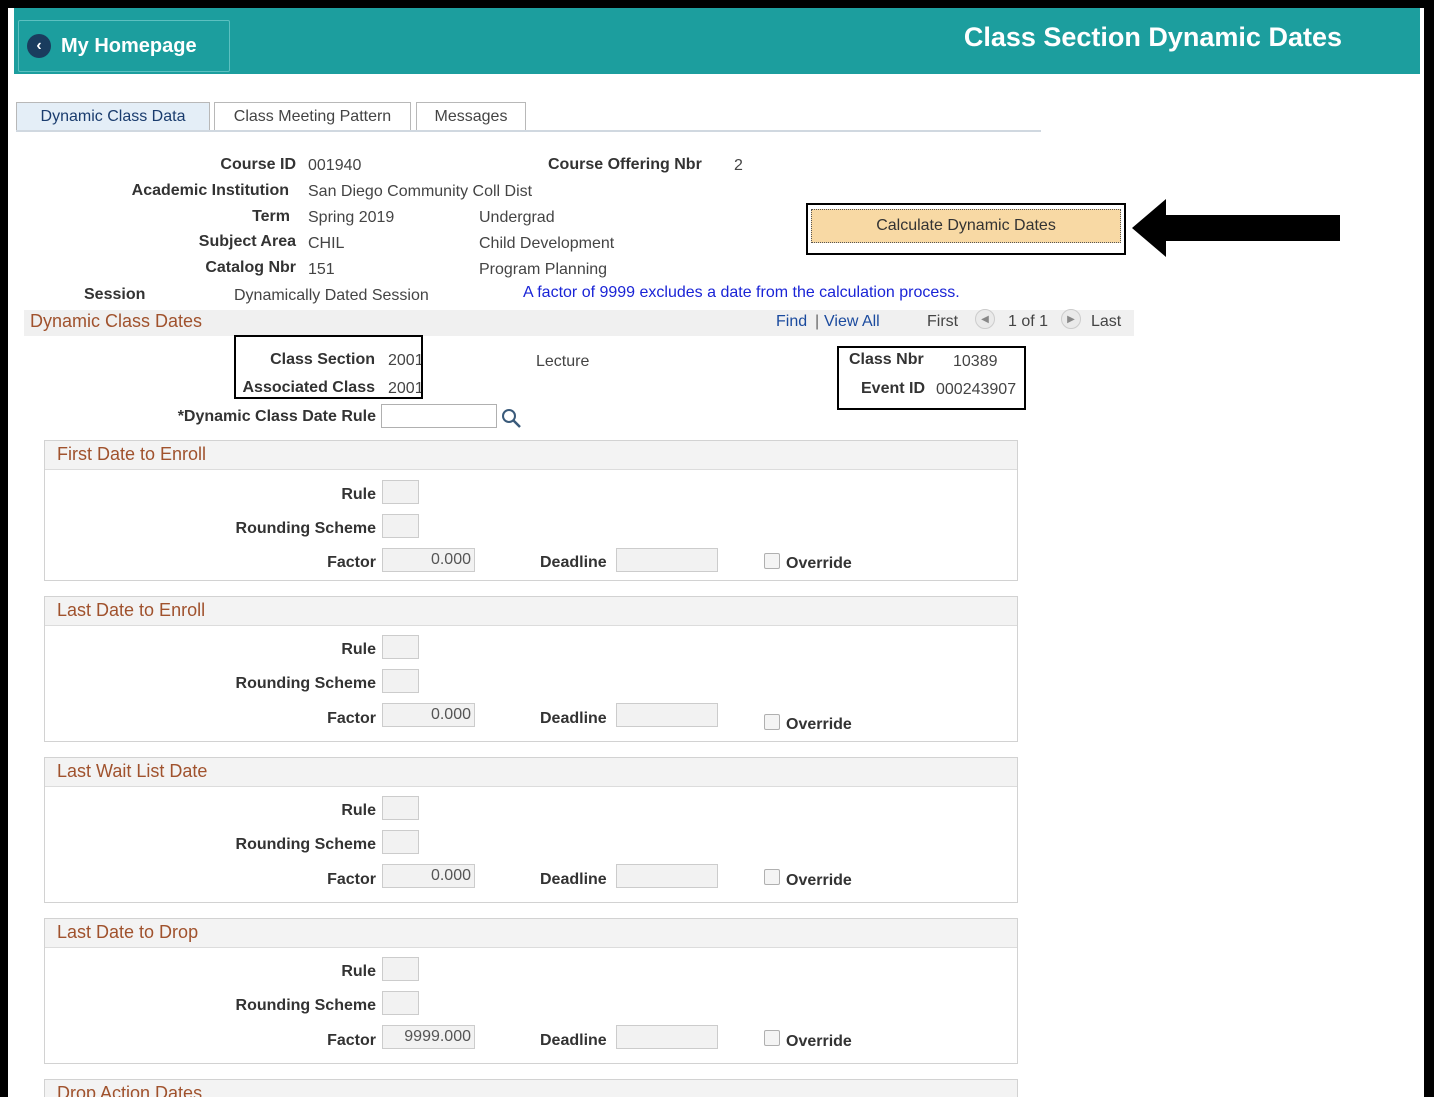 This screenshot has width=1434, height=1097. I want to click on course-id-value: 001940, so click(335, 165).